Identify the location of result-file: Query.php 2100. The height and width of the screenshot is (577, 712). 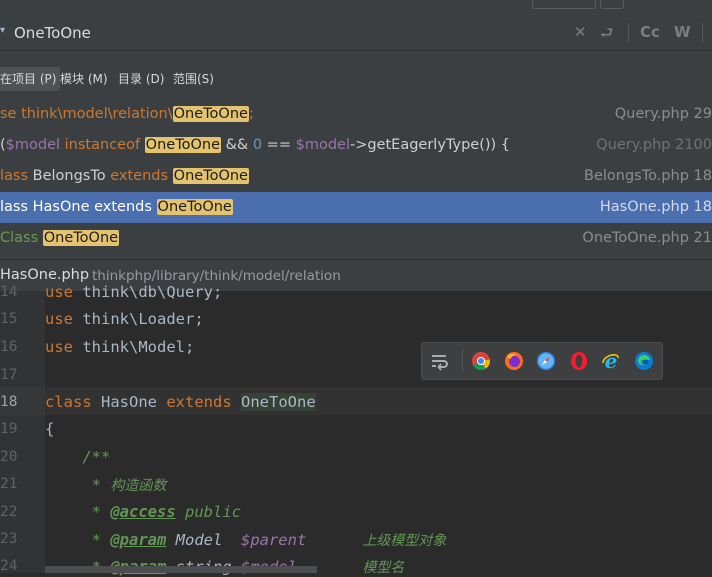
(654, 145).